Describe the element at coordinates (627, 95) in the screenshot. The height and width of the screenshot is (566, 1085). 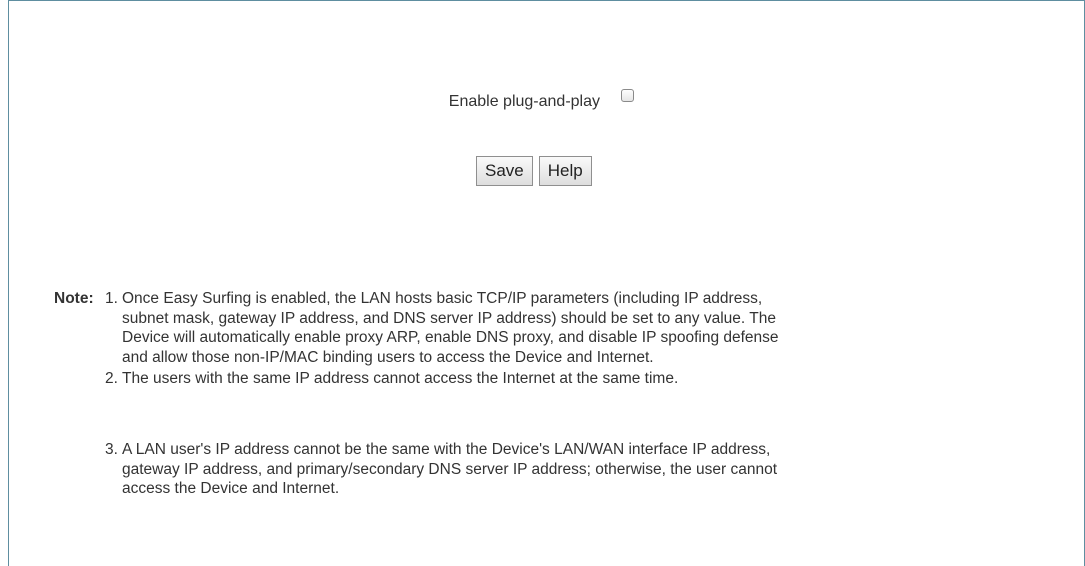
I see `enable-plug-and-play-checkbox` at that location.